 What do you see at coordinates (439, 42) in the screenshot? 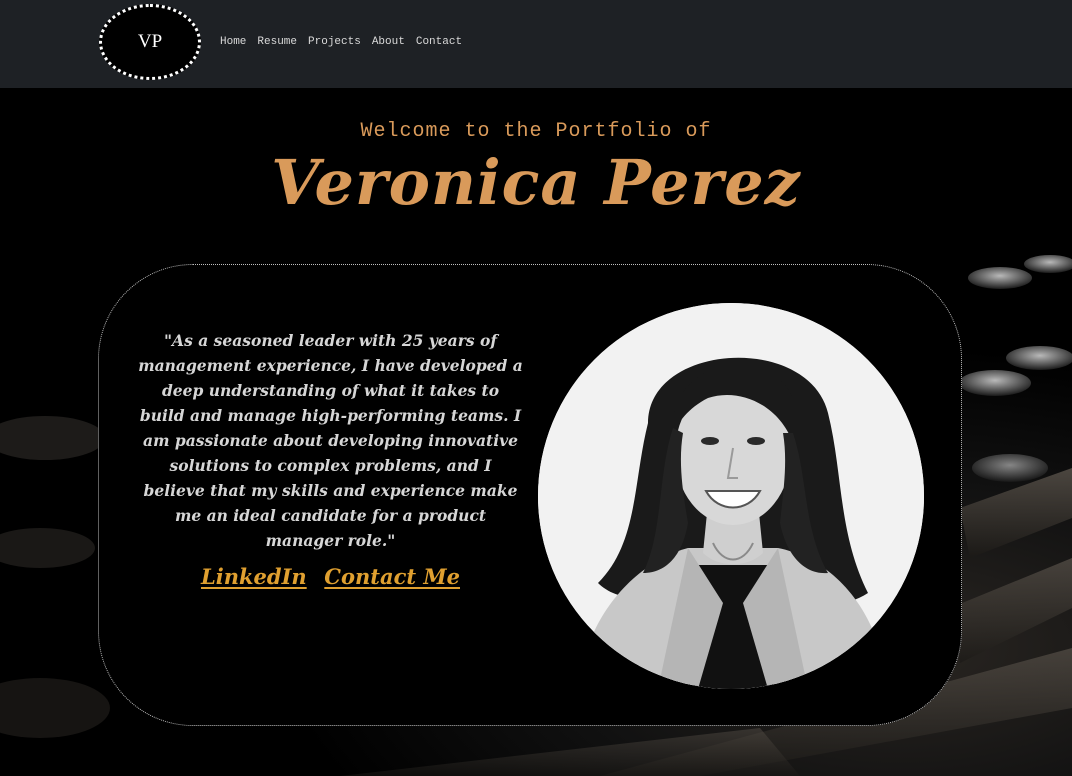
I see `nav-link-contact: Contact` at bounding box center [439, 42].